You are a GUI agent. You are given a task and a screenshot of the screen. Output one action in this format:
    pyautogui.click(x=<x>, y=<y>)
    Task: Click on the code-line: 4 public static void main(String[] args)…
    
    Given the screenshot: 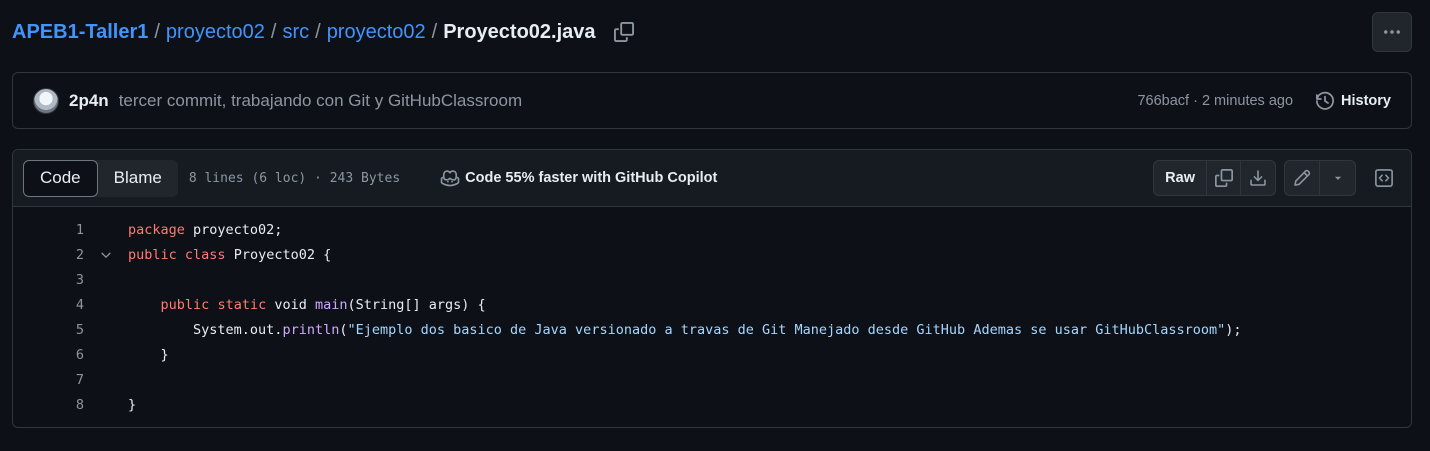 What is the action you would take?
    pyautogui.click(x=712, y=304)
    